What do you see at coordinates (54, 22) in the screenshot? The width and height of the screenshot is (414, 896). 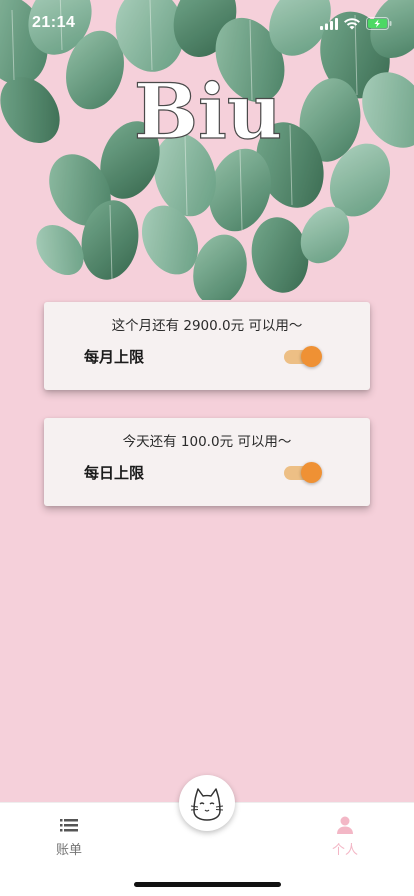 I see `status-time: 21:14` at bounding box center [54, 22].